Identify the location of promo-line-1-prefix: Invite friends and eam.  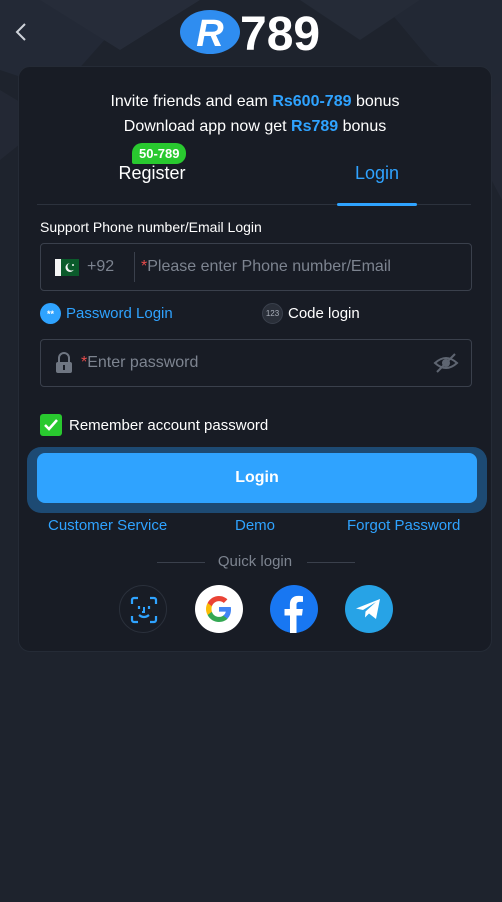
(191, 101).